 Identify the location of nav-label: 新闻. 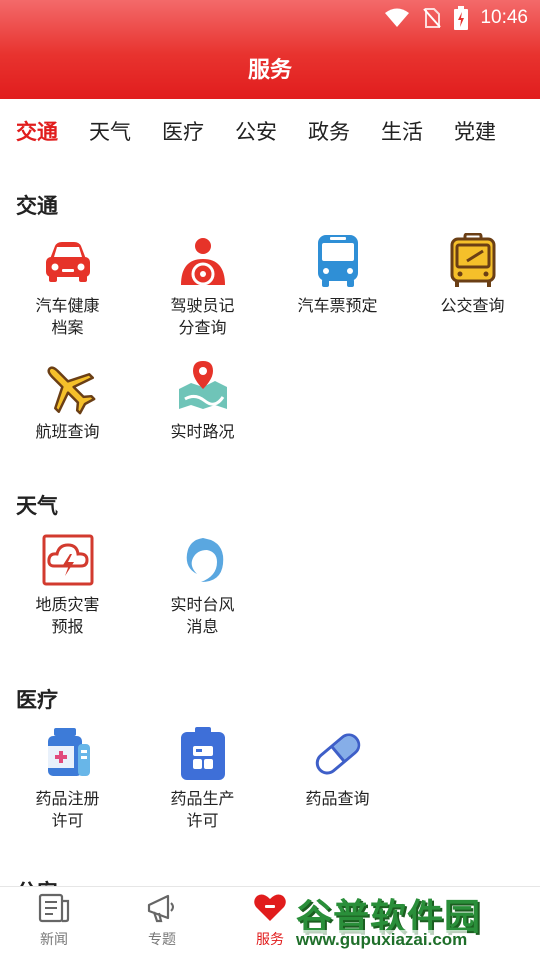
(54, 940).